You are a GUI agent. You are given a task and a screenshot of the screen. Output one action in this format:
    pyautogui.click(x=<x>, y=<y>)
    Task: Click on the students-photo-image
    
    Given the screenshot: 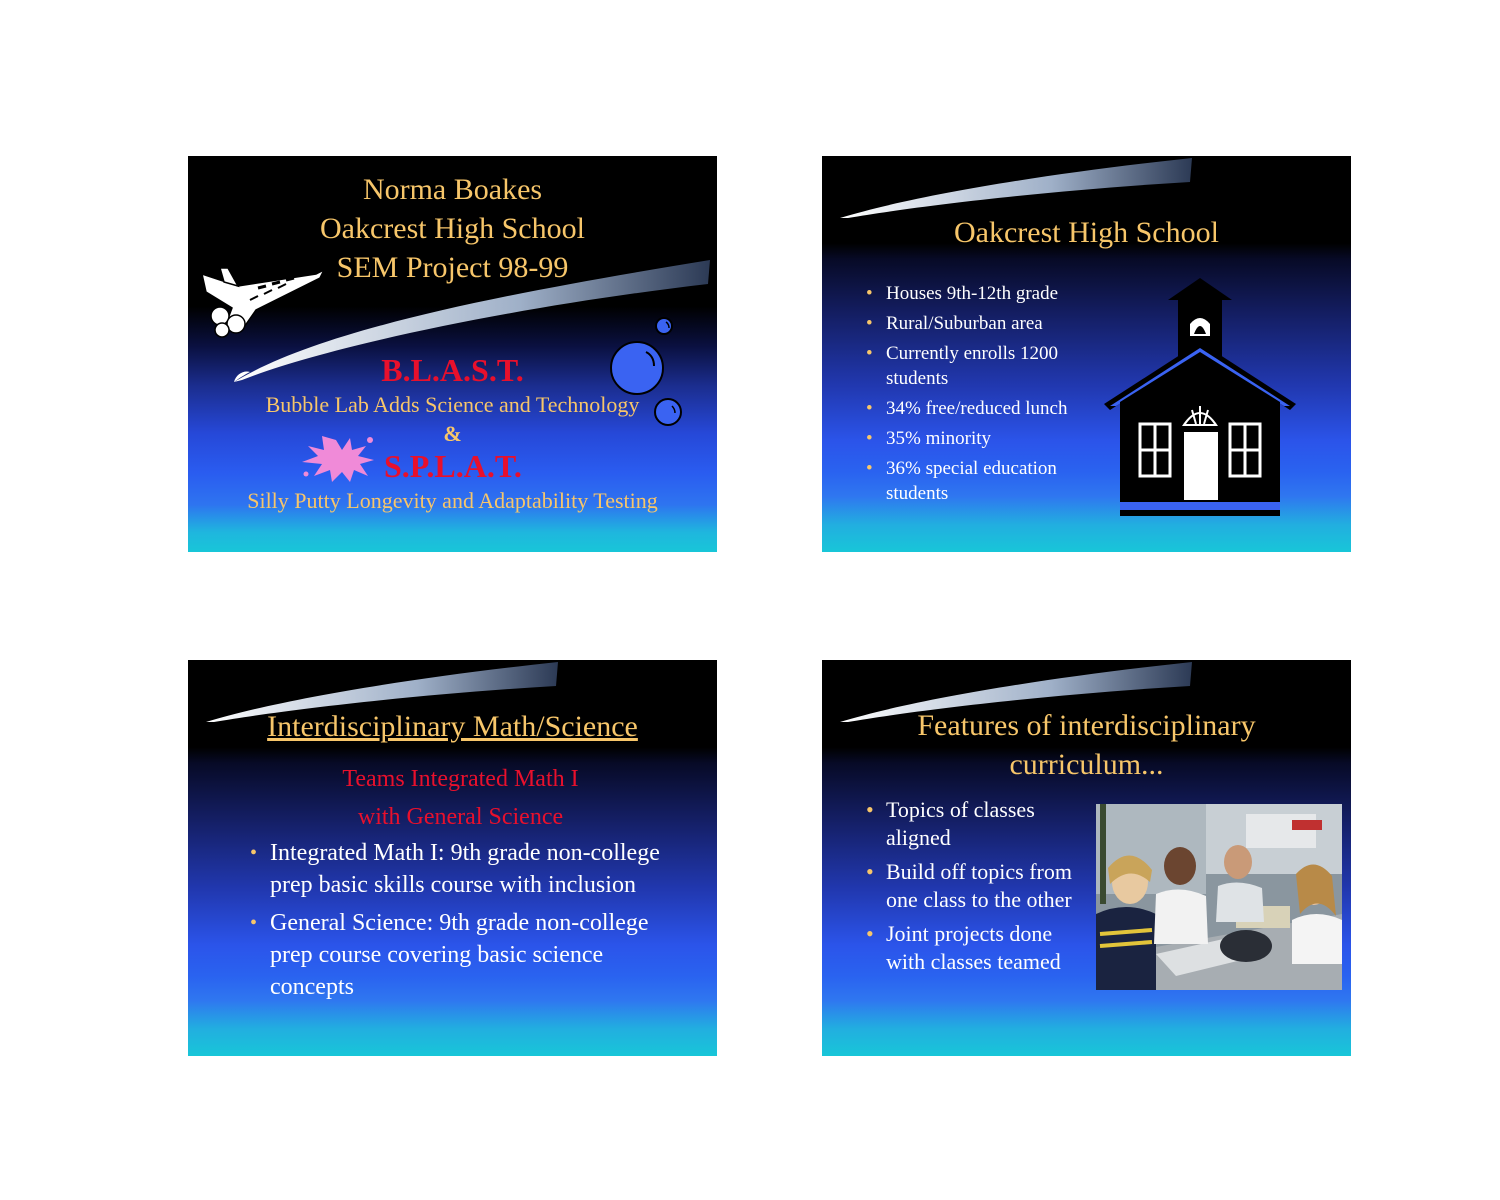 What is the action you would take?
    pyautogui.click(x=1219, y=897)
    